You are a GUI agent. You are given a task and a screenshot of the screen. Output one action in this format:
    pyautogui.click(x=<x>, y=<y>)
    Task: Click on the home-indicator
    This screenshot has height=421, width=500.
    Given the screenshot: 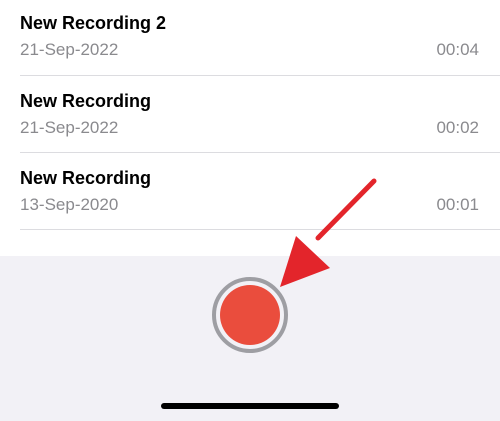 What is the action you would take?
    pyautogui.click(x=250, y=406)
    